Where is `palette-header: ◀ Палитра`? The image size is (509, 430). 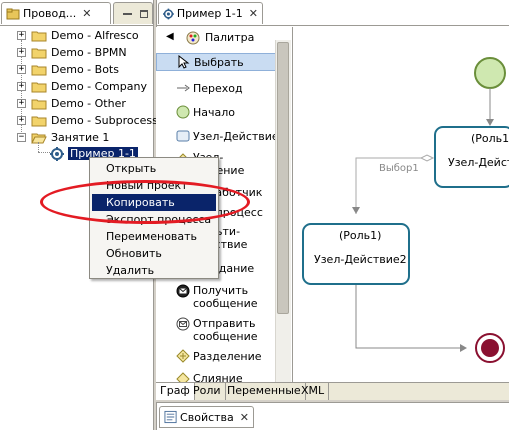
palette-header: ◀ Палитра is located at coordinates (216, 38).